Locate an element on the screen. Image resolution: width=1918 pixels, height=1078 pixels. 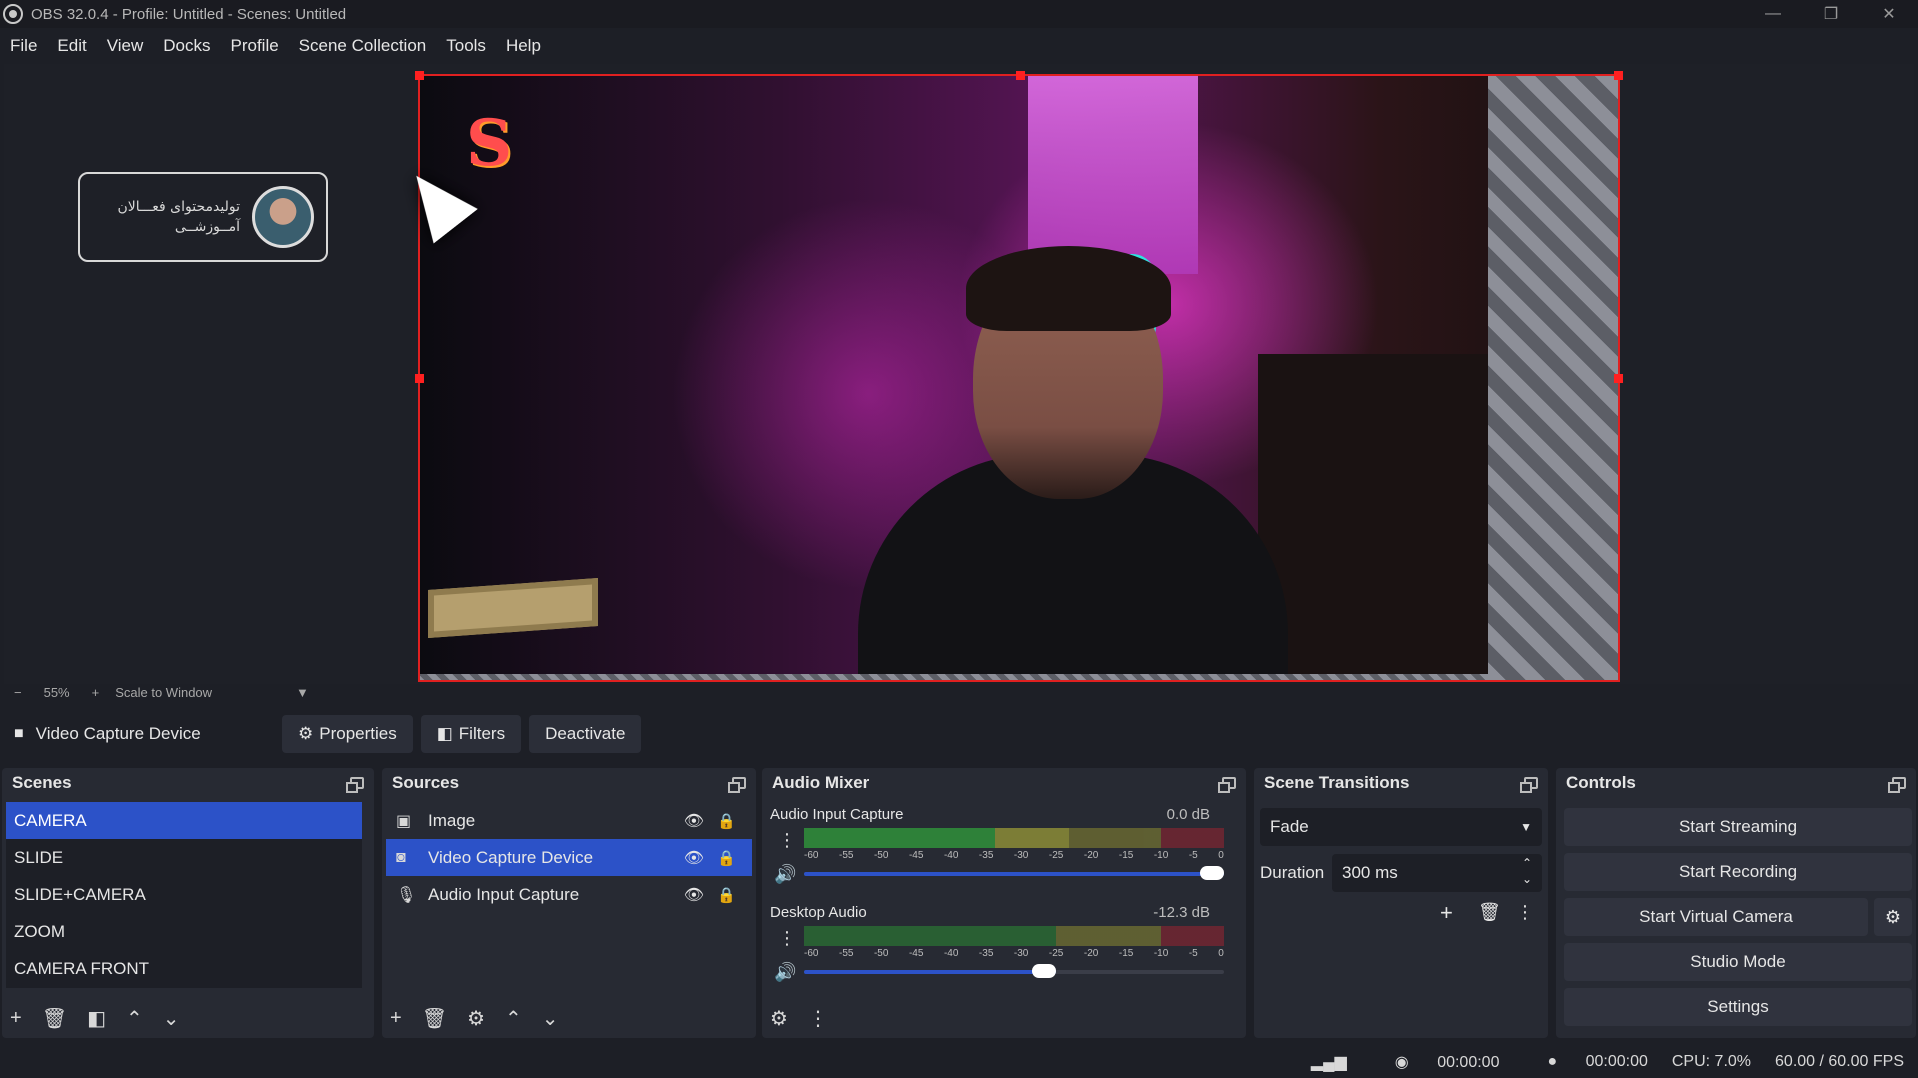
add-transition-icon: + is located at coordinates (1446, 913).